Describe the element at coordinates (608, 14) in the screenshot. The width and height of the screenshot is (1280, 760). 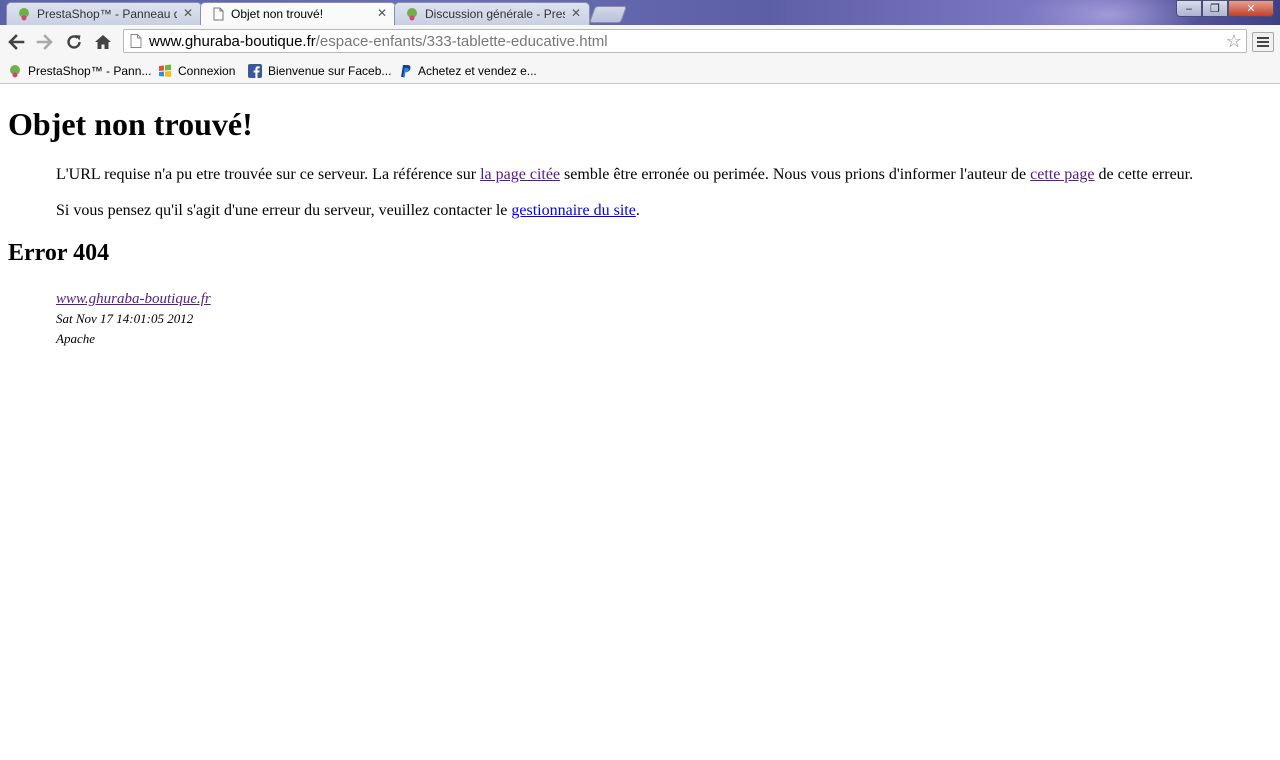
I see `new-tab-button` at that location.